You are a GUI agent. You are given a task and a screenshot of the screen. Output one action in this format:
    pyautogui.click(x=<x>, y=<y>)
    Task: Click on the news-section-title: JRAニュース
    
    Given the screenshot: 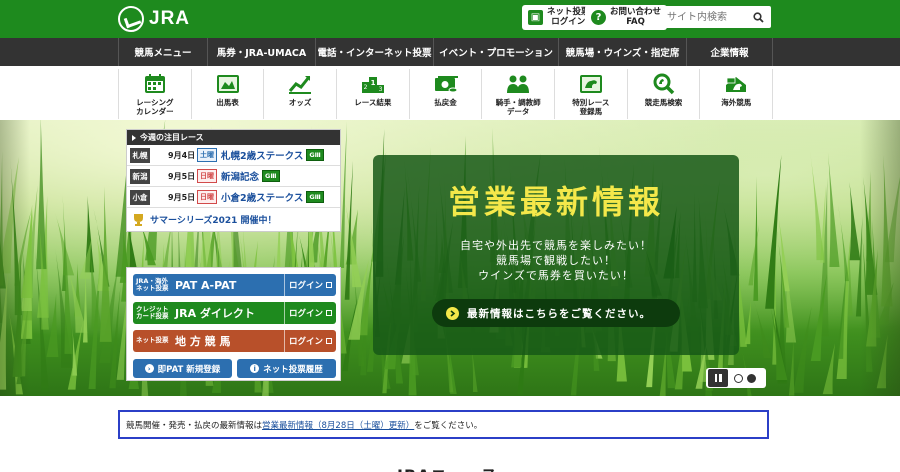 What is the action you would take?
    pyautogui.click(x=447, y=467)
    